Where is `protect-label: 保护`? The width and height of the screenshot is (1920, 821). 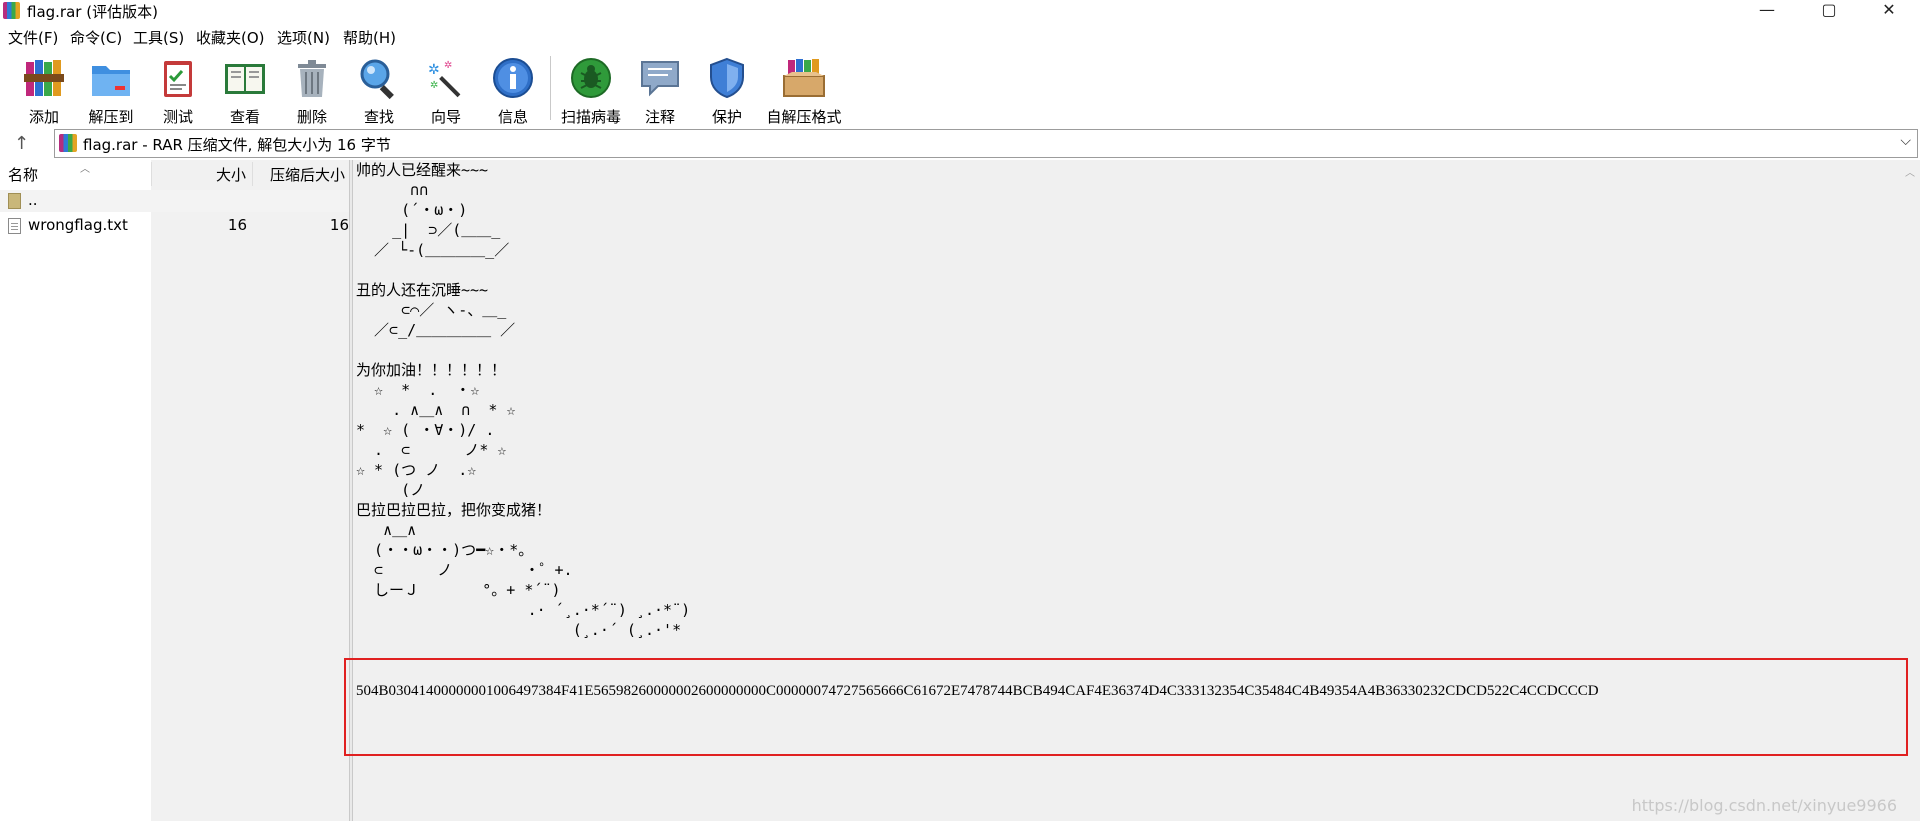 protect-label: 保护 is located at coordinates (726, 117).